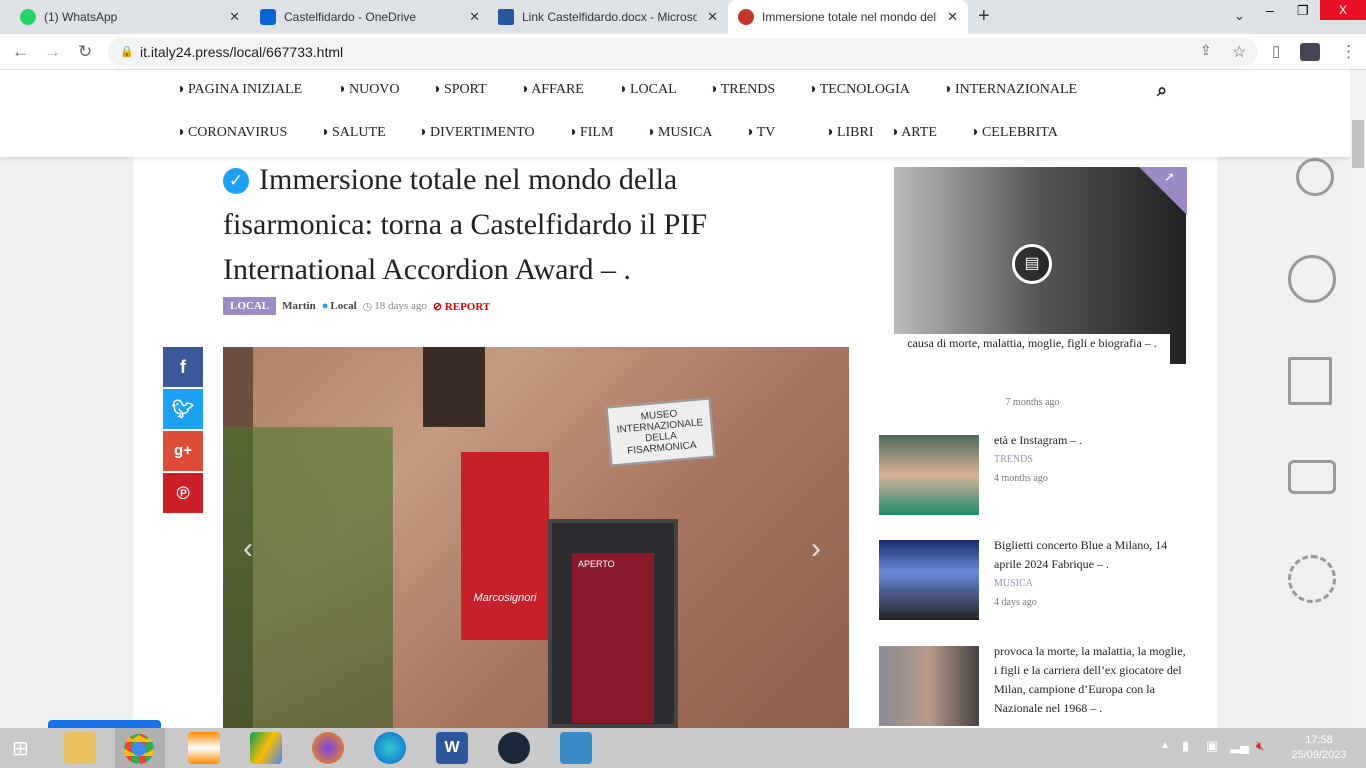  What do you see at coordinates (1239, 16) in the screenshot?
I see `tab-search-icon: ⌄` at bounding box center [1239, 16].